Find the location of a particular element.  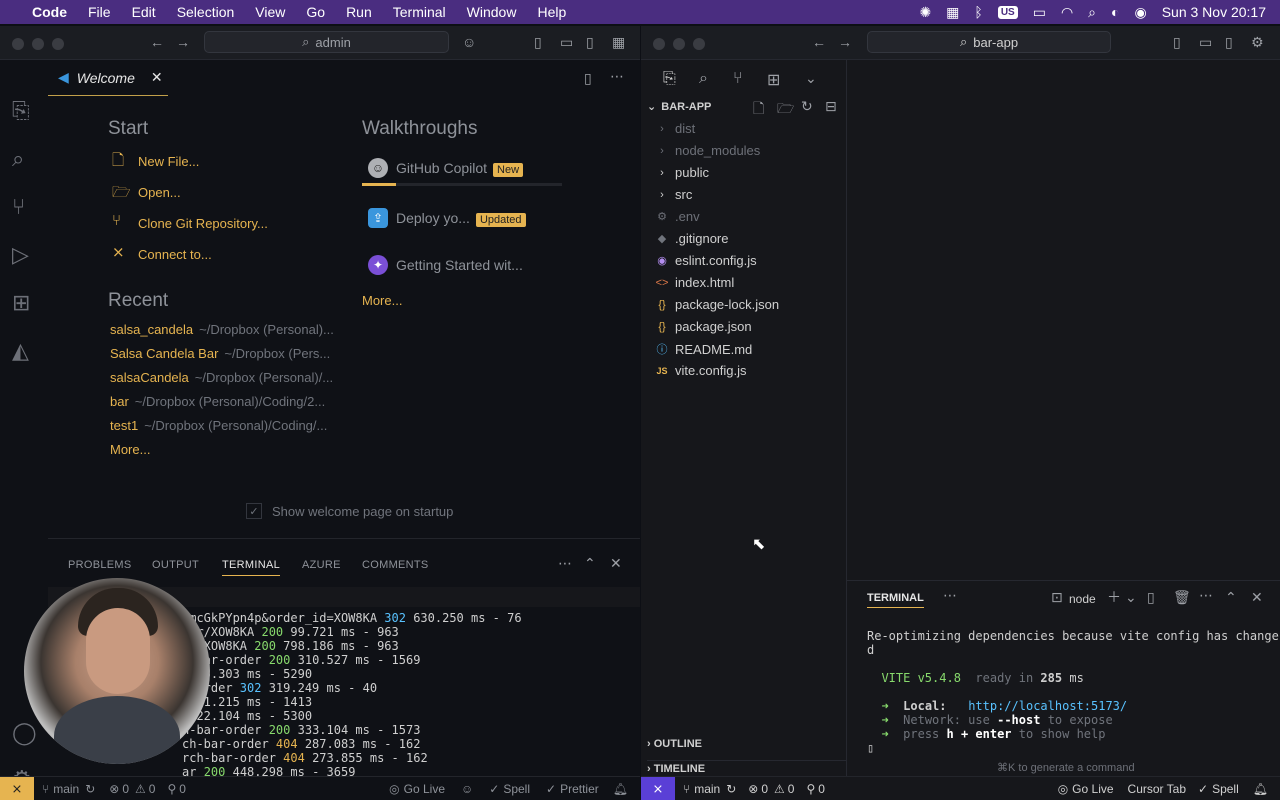

maximize-panel-icon: ⌃ is located at coordinates (590, 563).